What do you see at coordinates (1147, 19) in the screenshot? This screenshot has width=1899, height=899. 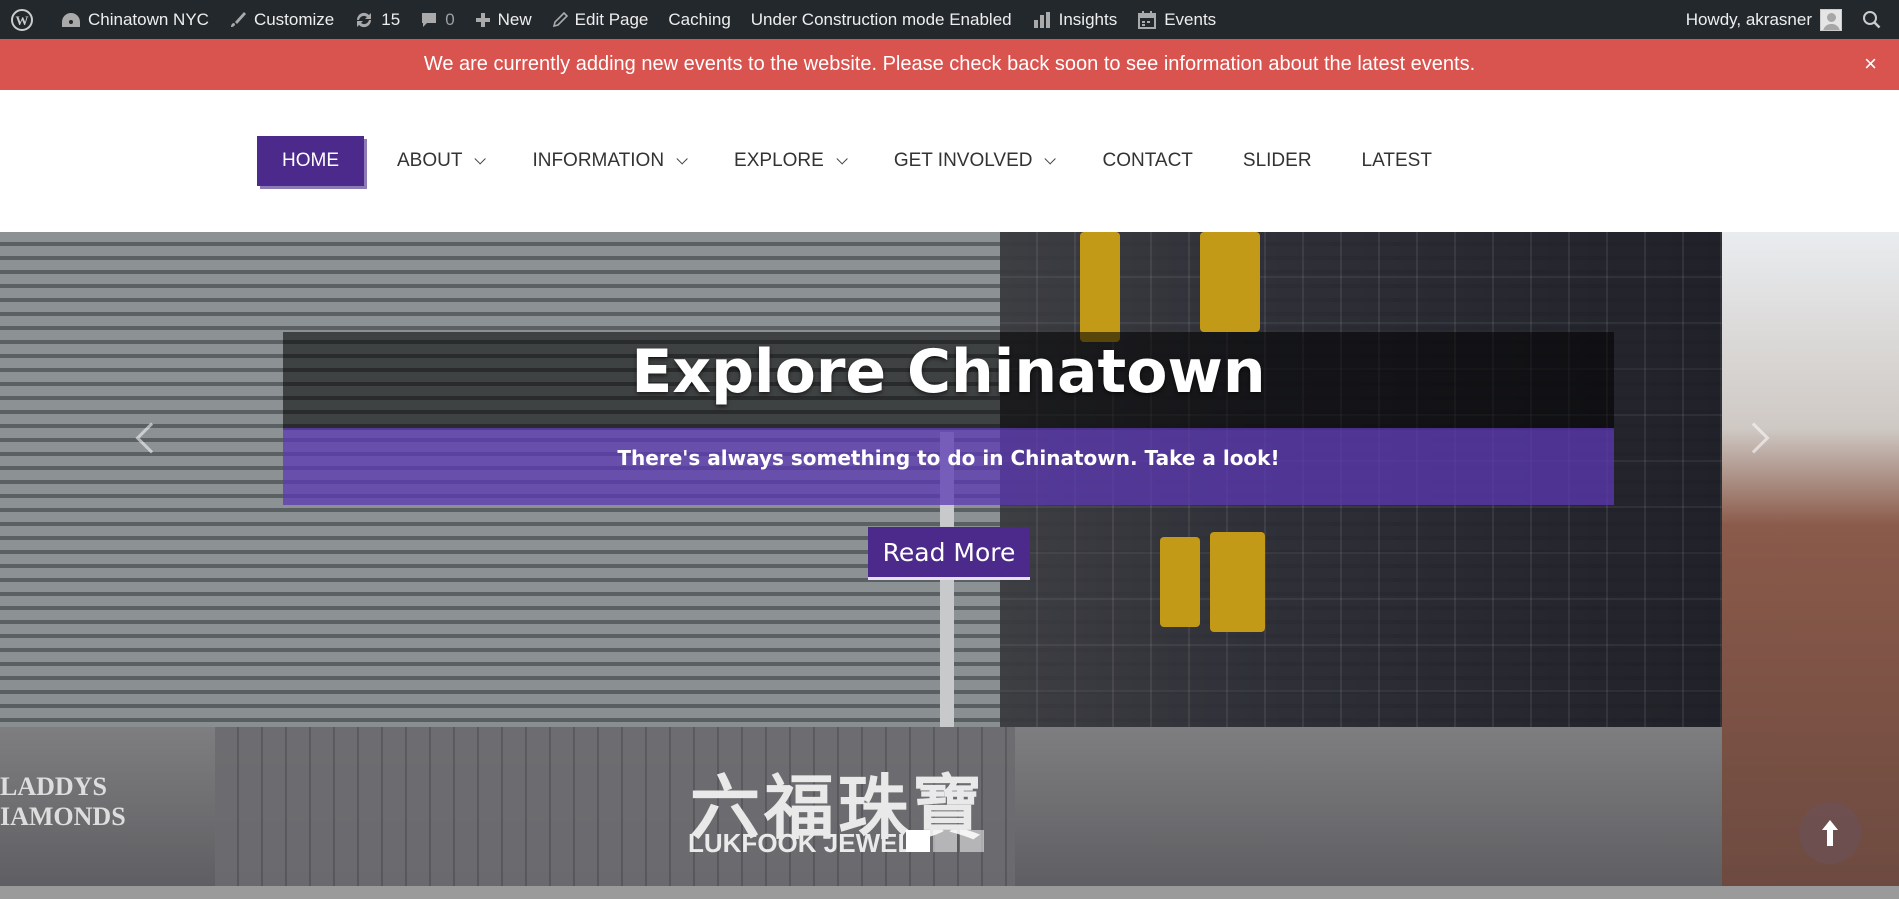 I see `calendar-icon` at bounding box center [1147, 19].